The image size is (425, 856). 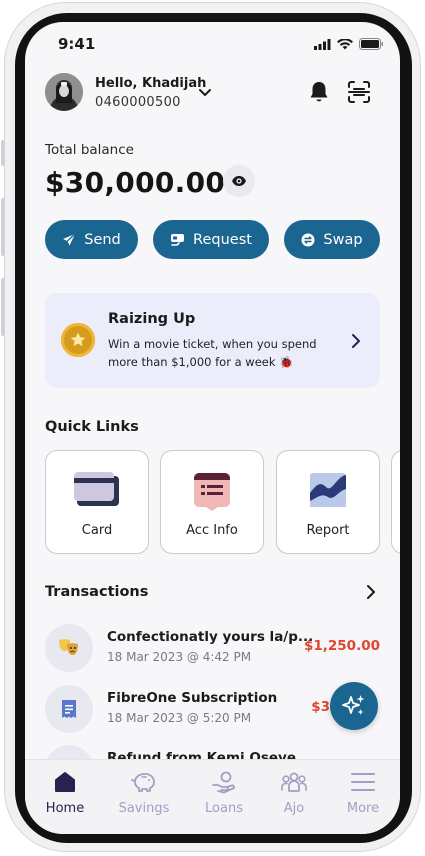 What do you see at coordinates (359, 92) in the screenshot?
I see `scan-icon` at bounding box center [359, 92].